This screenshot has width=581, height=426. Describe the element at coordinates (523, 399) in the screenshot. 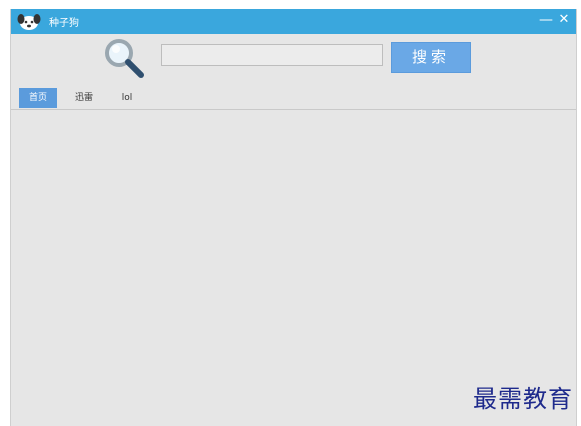

I see `watermark-text: 最需教育` at that location.